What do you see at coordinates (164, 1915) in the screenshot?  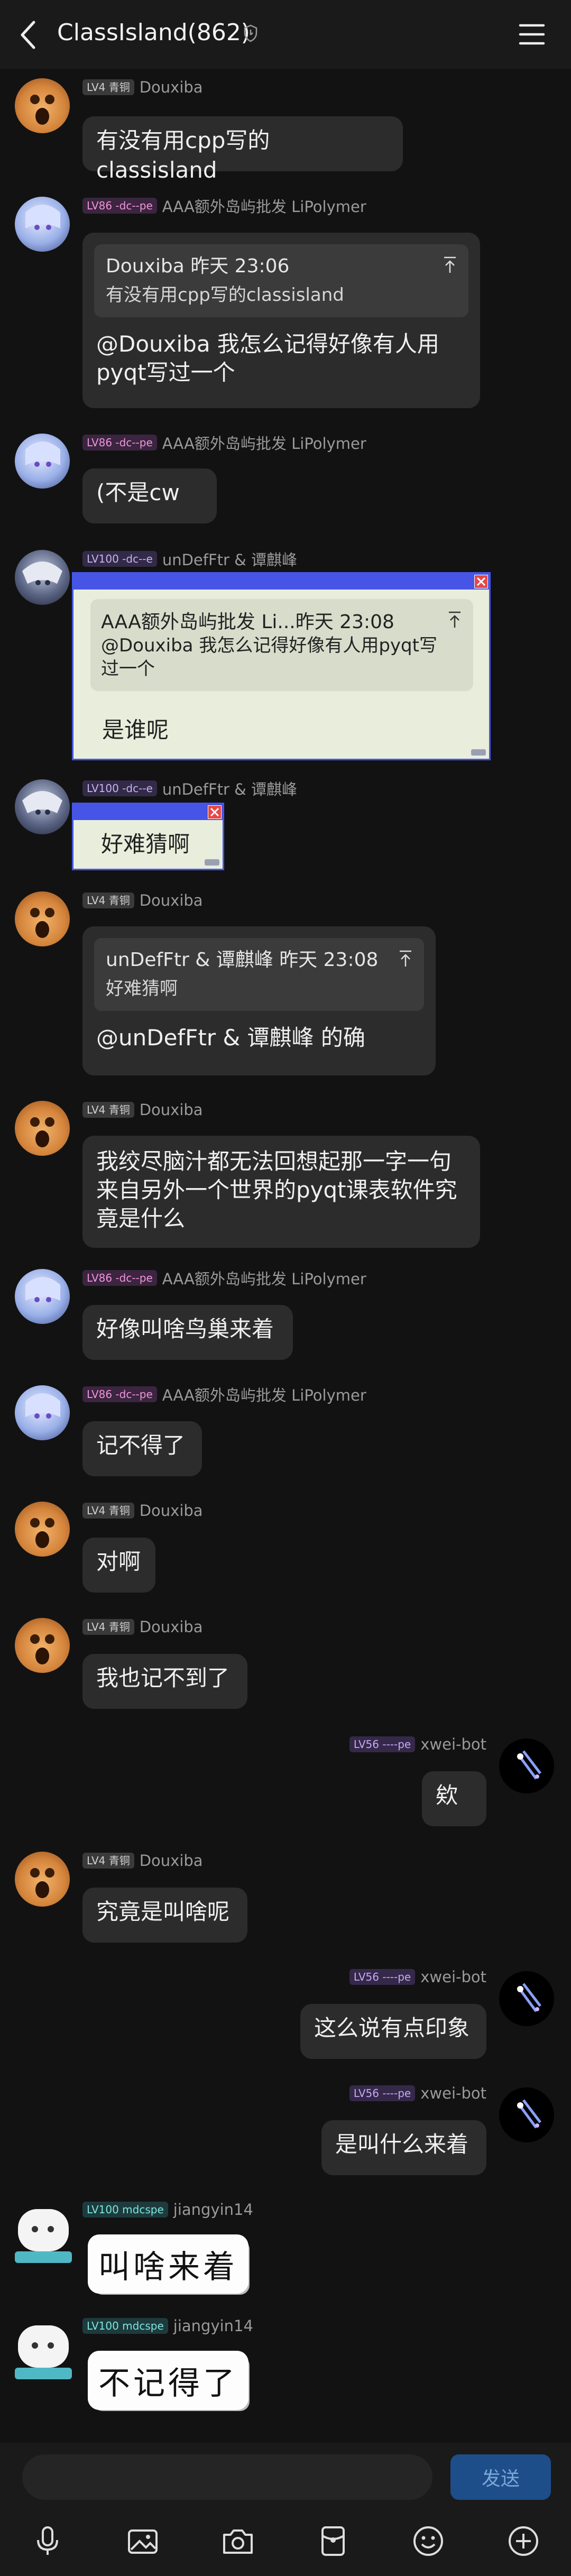 I see `message-bubble: 究竟是叫啥呢` at bounding box center [164, 1915].